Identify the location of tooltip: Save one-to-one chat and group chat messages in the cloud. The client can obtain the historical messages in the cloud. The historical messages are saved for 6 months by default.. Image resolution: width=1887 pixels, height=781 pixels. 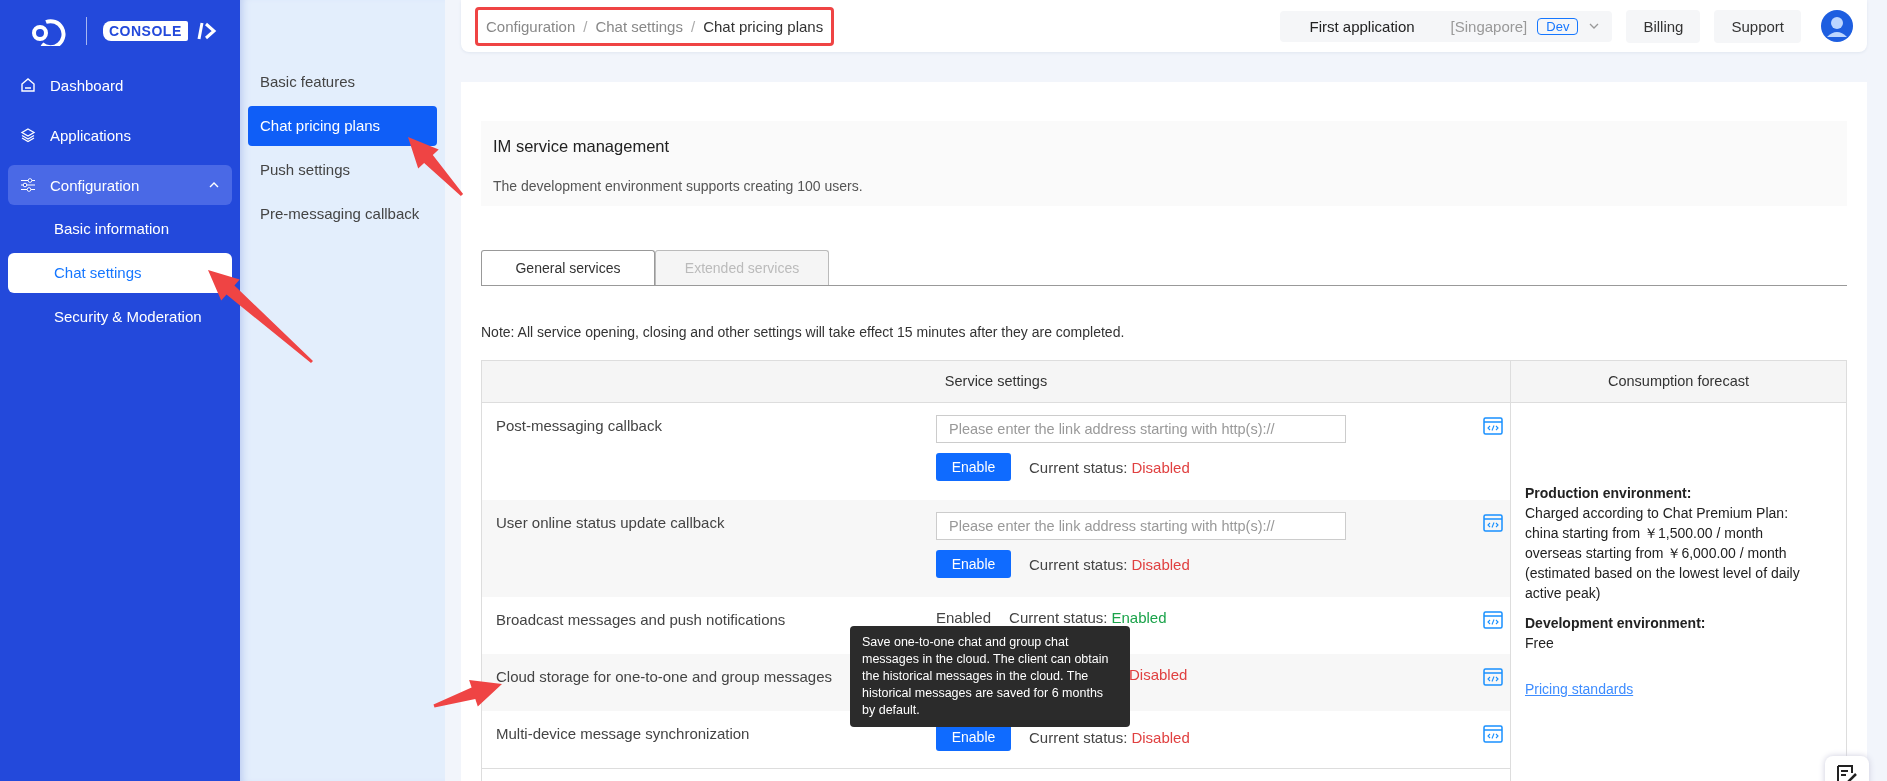
(990, 676).